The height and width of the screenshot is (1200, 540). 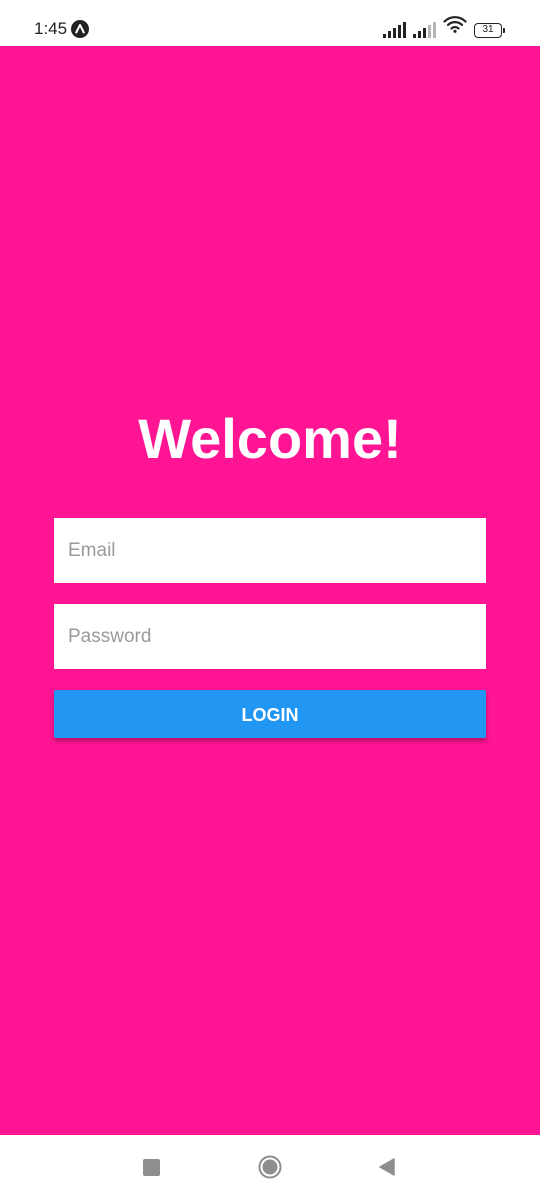 I want to click on app-notification-icon, so click(x=80, y=29).